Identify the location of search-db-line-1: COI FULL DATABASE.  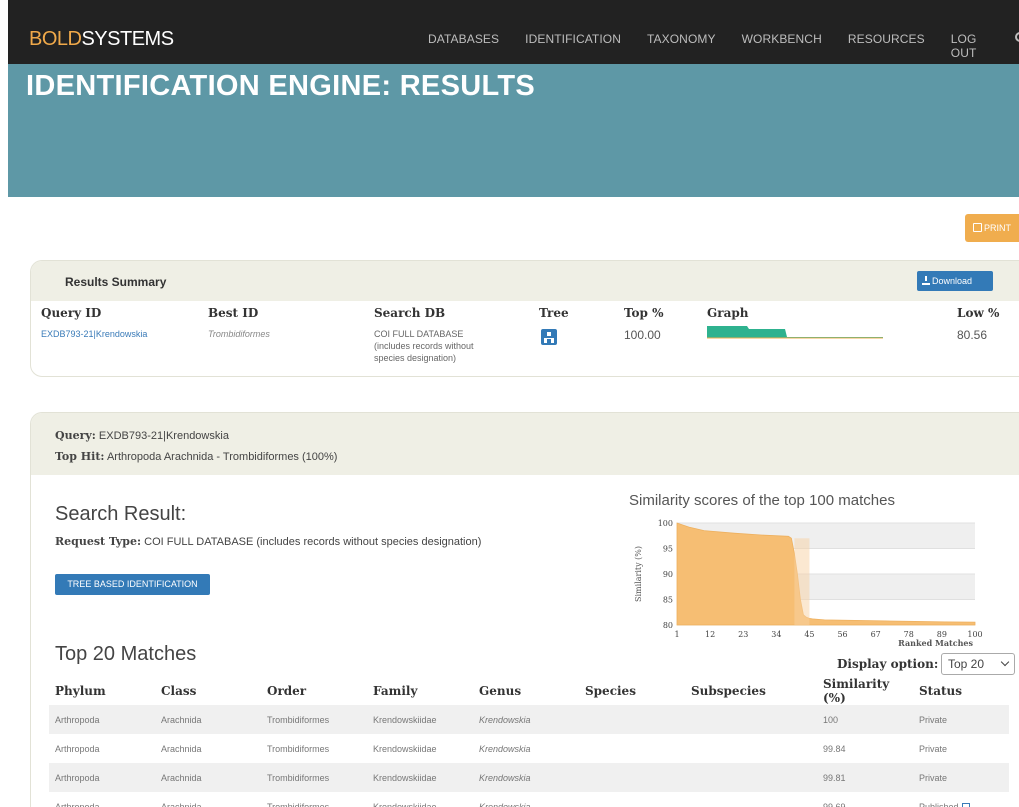
(419, 334).